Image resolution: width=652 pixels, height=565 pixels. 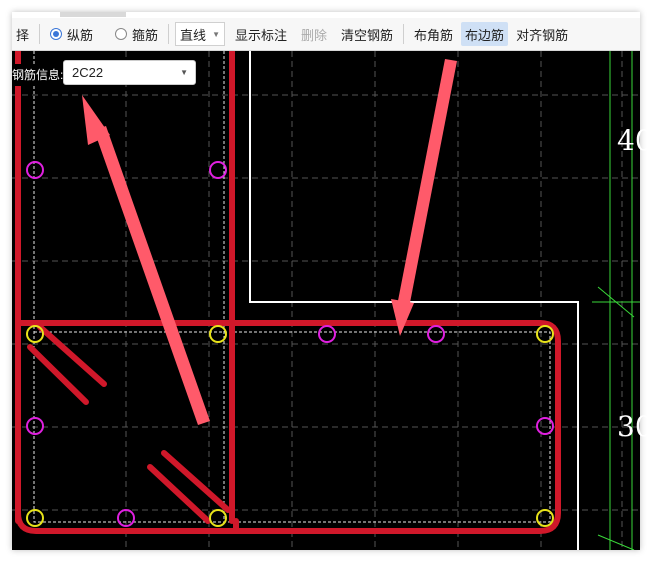 I want to click on align-rebar-button: 对齐钢筋, so click(x=542, y=34).